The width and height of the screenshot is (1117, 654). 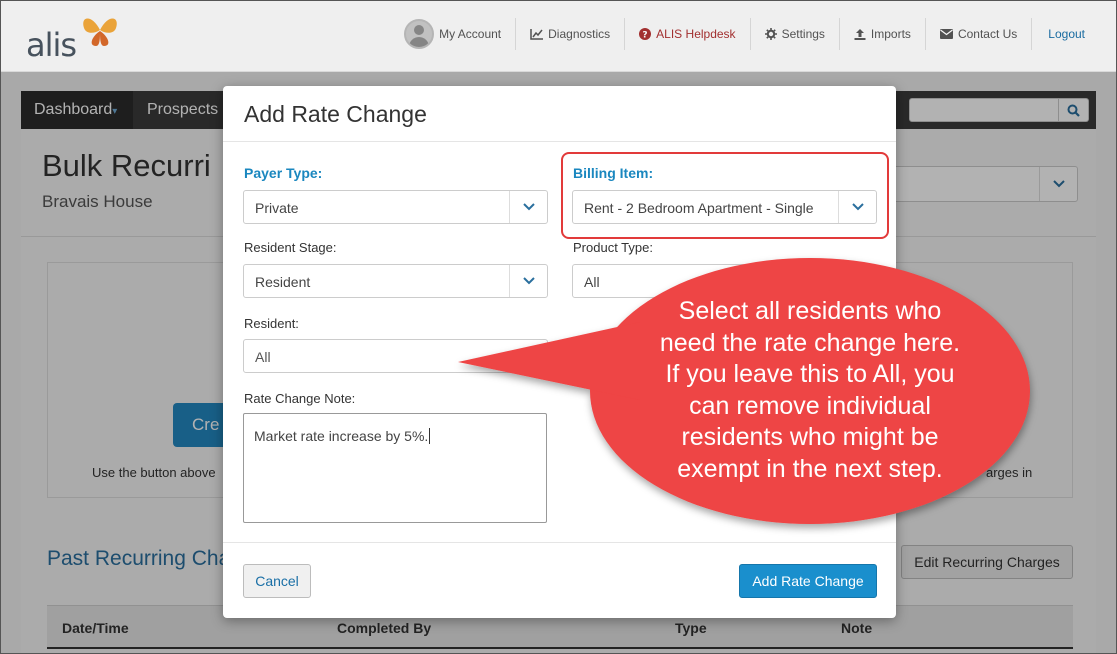 I want to click on callout-line: need the rate change here., so click(x=810, y=342).